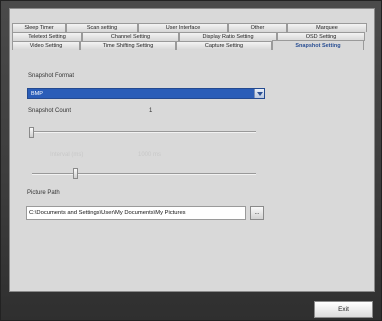 The height and width of the screenshot is (321, 382). What do you see at coordinates (257, 27) in the screenshot?
I see `tab-other: Other` at bounding box center [257, 27].